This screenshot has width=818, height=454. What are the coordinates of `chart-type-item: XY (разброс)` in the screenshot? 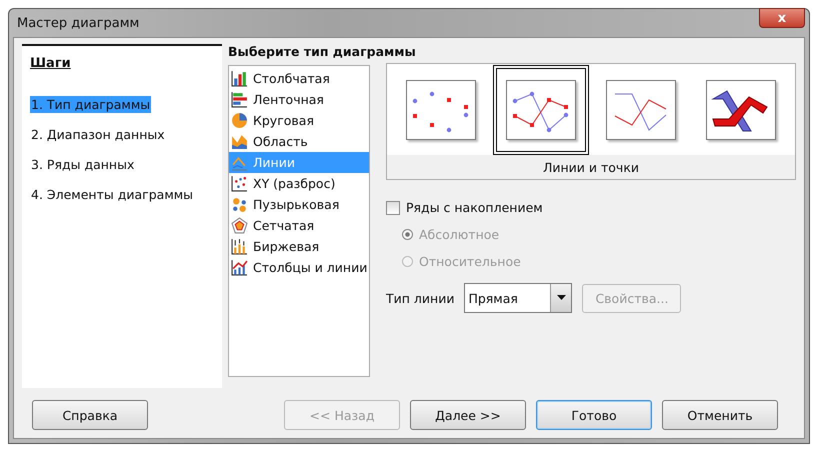 It's located at (299, 183).